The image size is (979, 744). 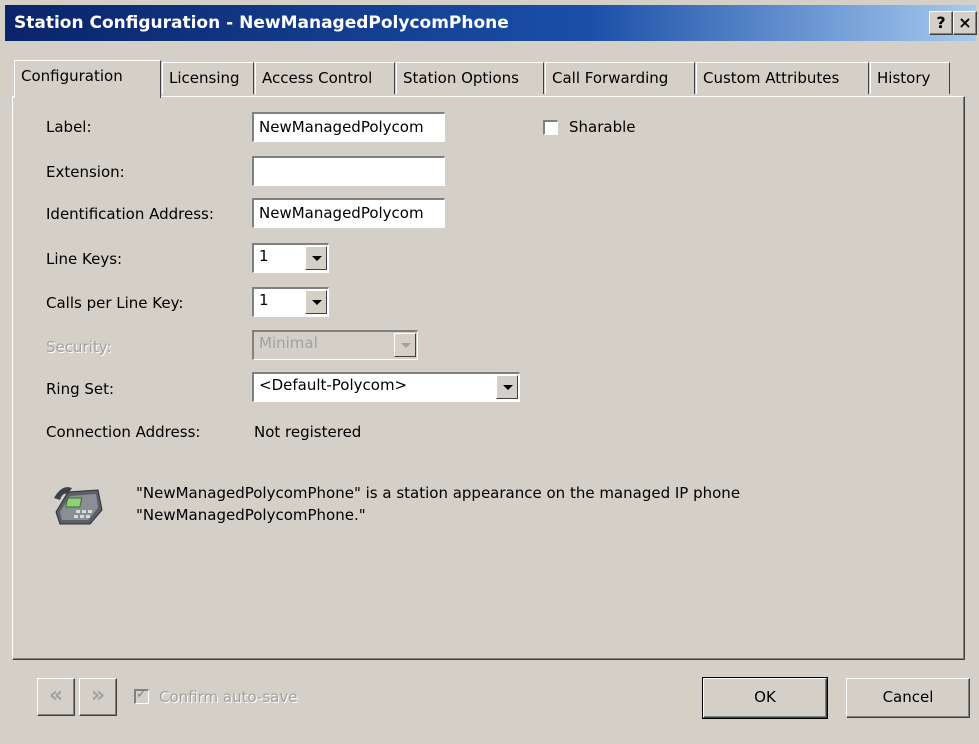 I want to click on tab-station-options: Station Options, so click(x=470, y=78).